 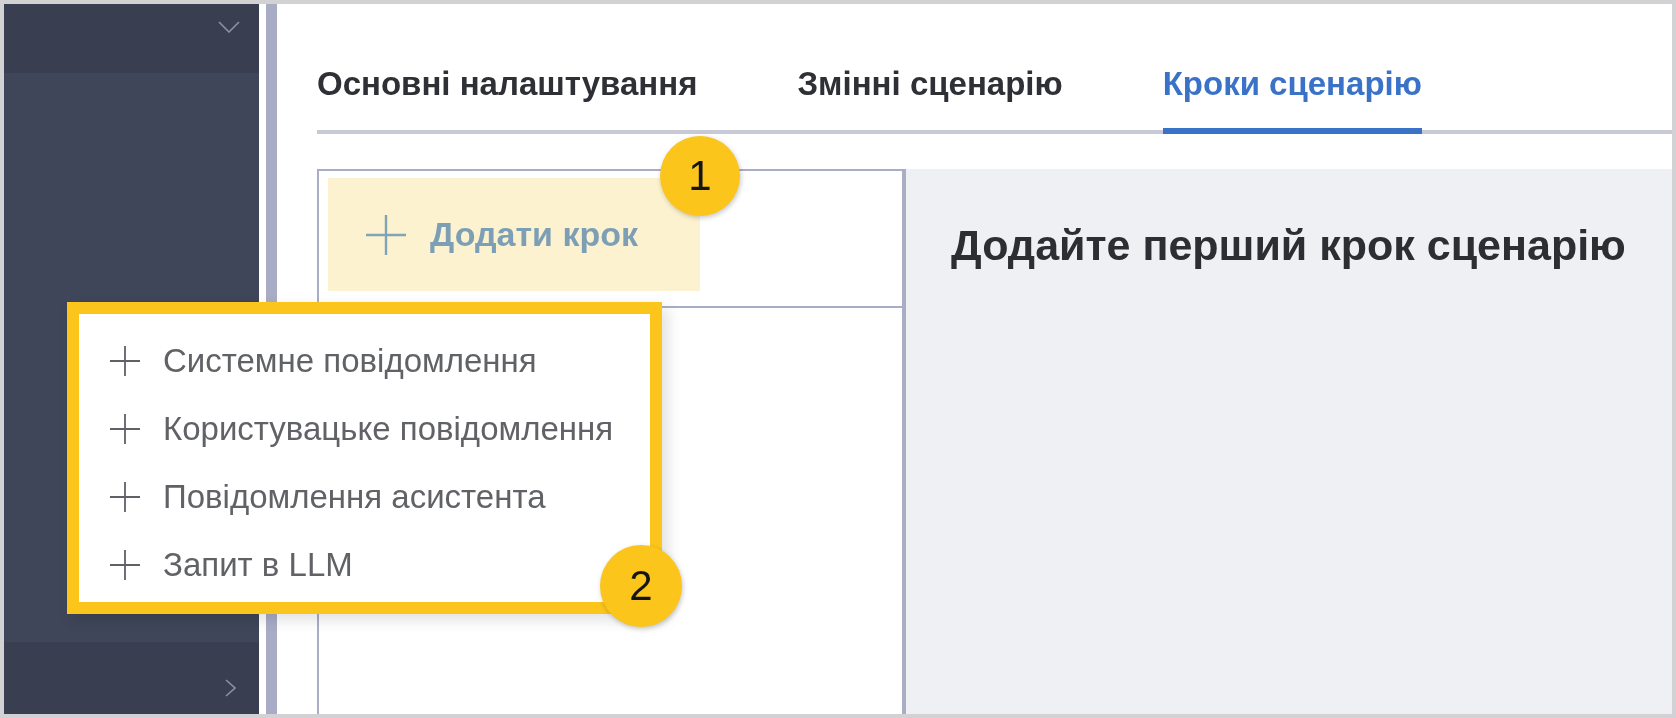 I want to click on tab: Змінні сценарію, so click(x=930, y=95).